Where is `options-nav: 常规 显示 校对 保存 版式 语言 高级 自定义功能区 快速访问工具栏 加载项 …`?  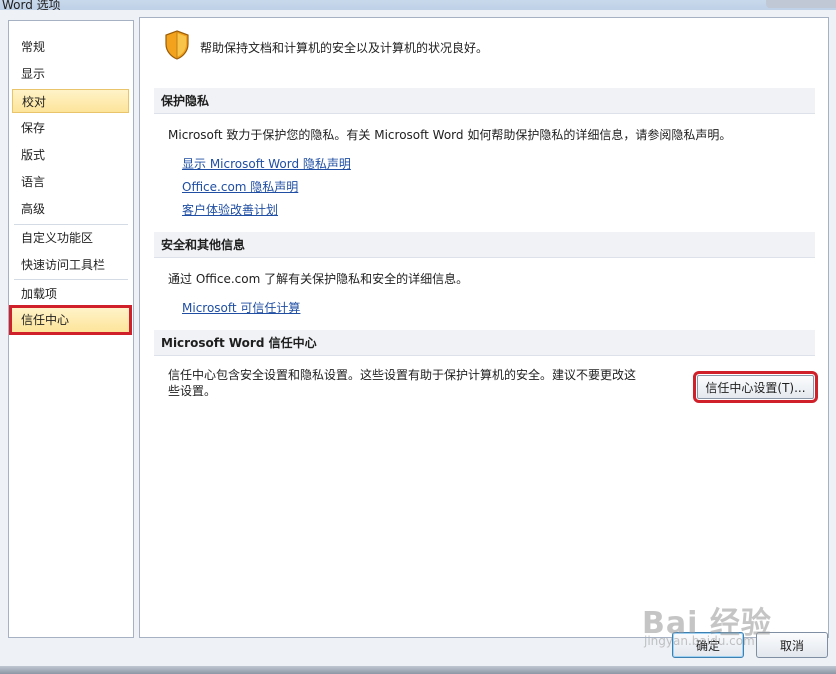
options-nav: 常规 显示 校对 保存 版式 语言 高级 自定义功能区 快速访问工具栏 加载项 … is located at coordinates (71, 329).